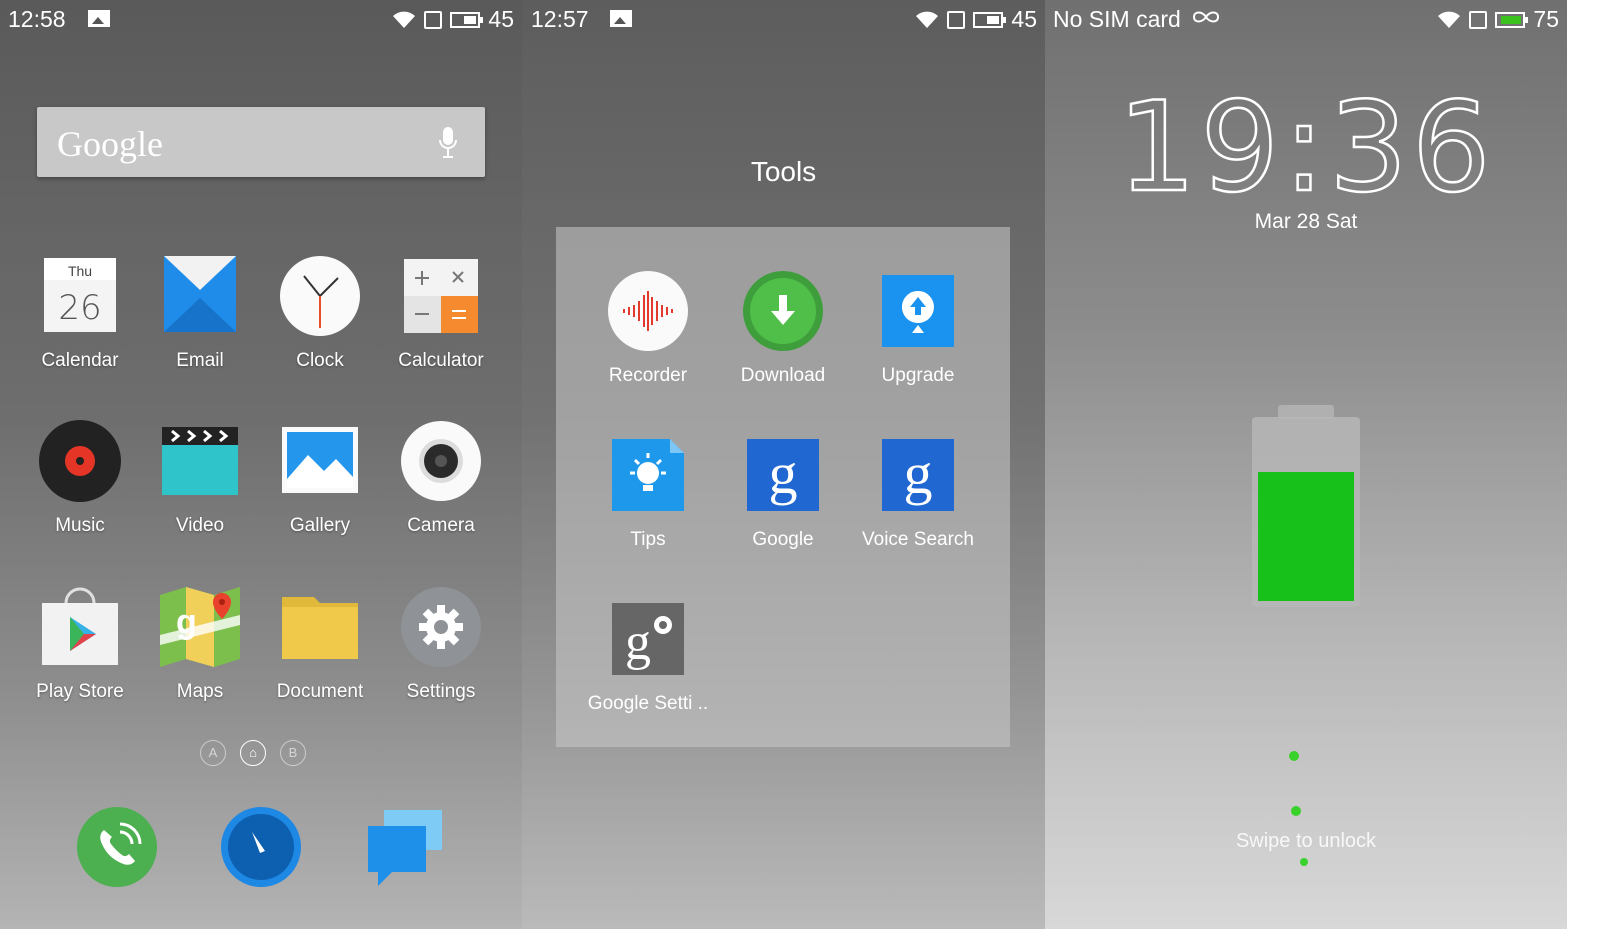 The width and height of the screenshot is (1600, 948). I want to click on app-video: Video, so click(200, 478).